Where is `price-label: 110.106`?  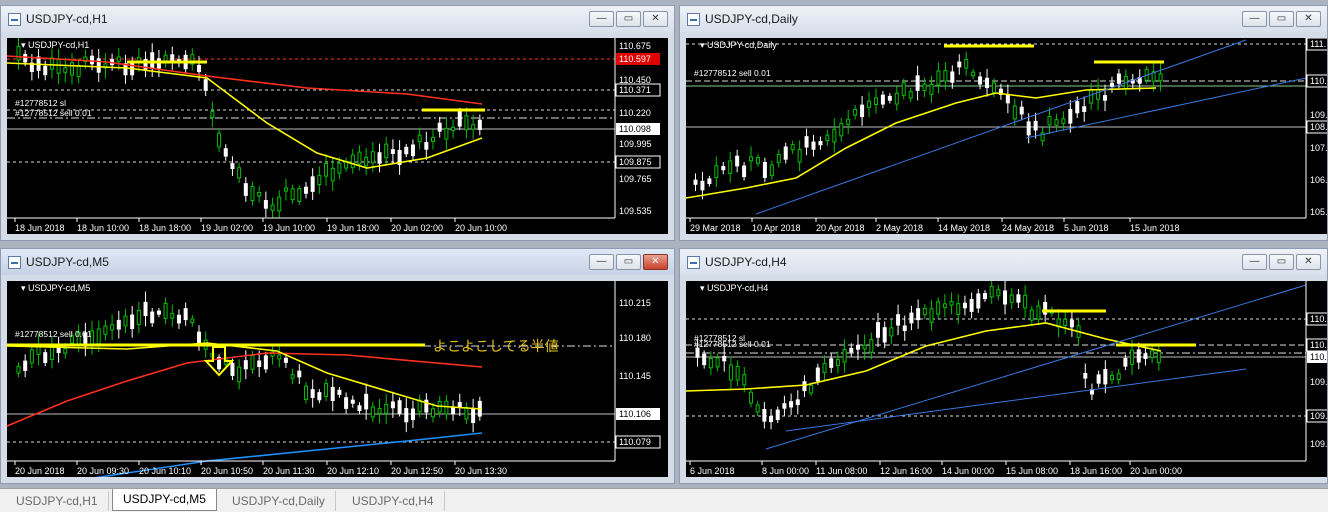 price-label: 110.106 is located at coordinates (638, 414).